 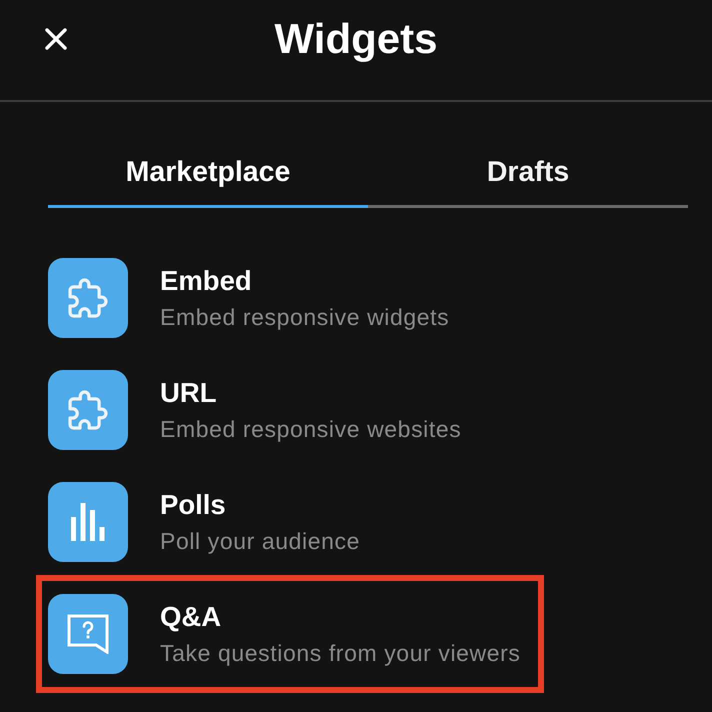 I want to click on panel-title: Widgets, so click(x=356, y=38).